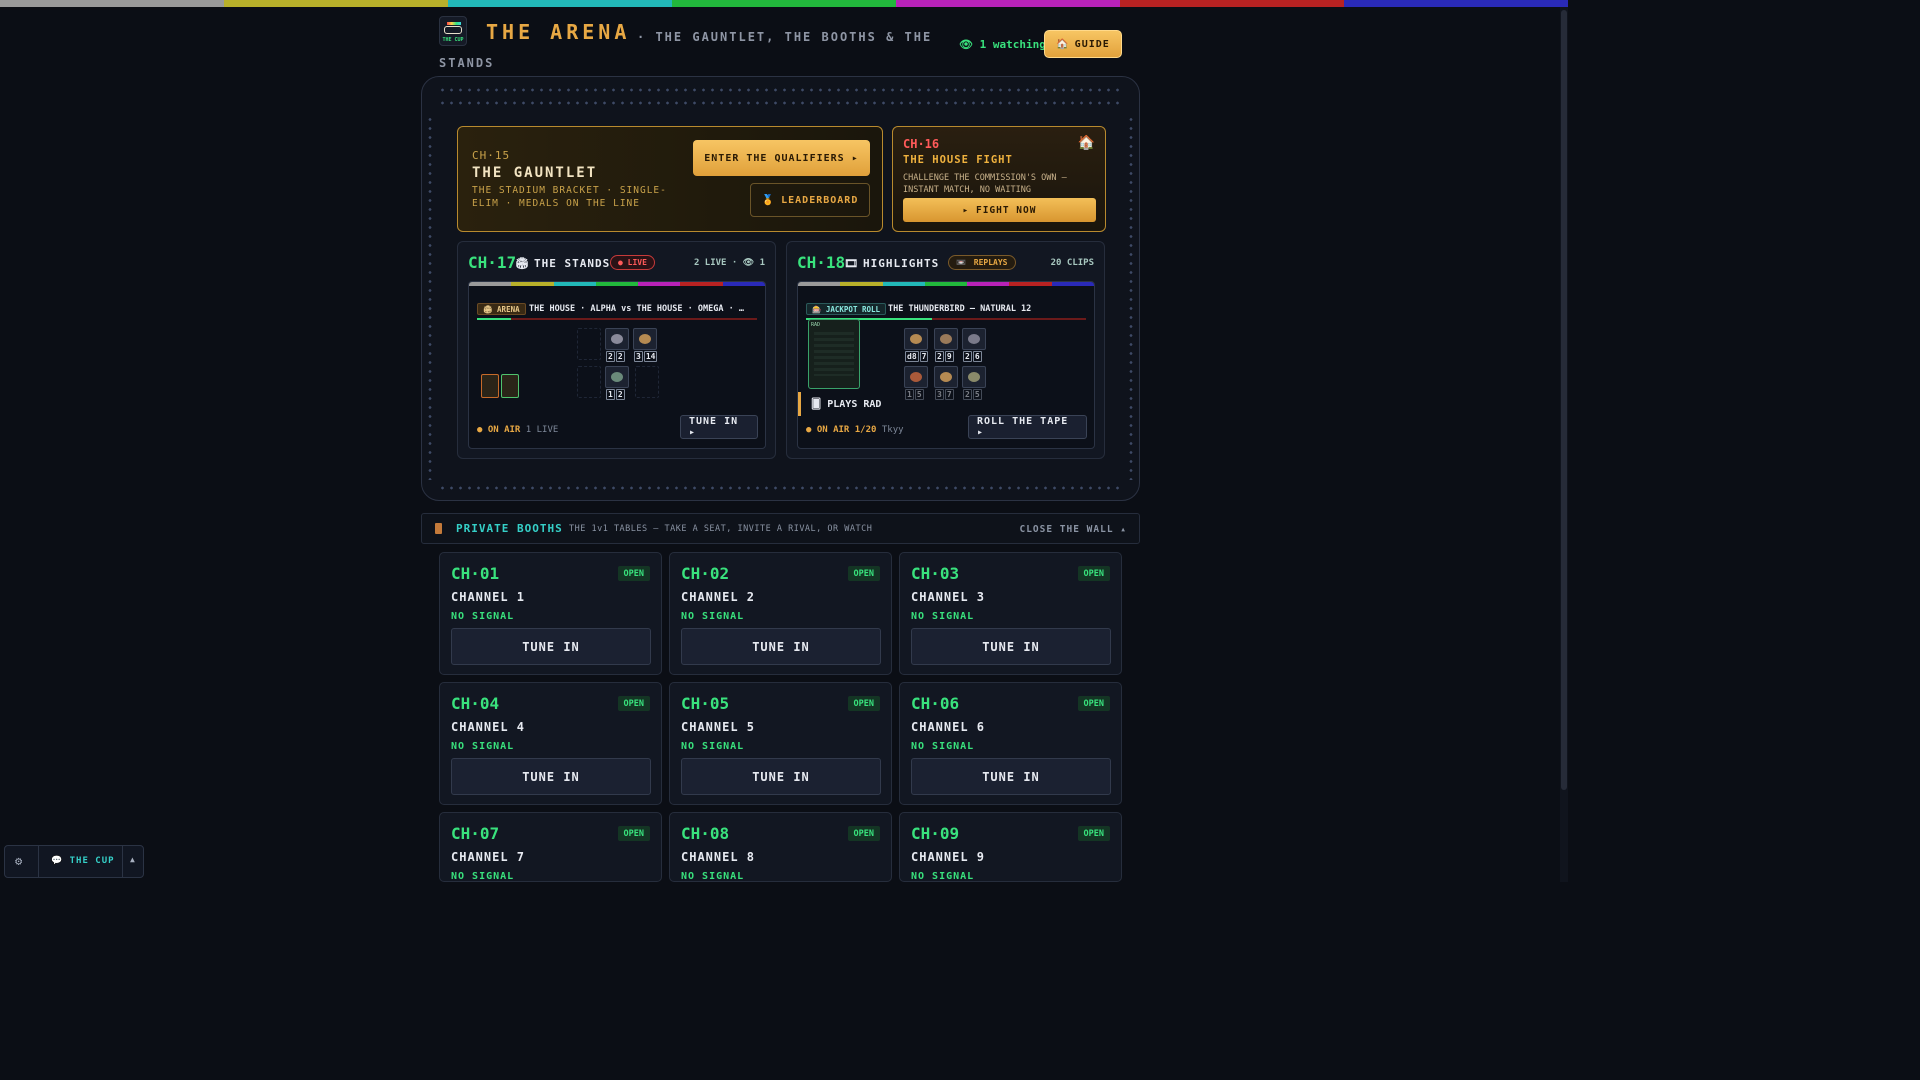  I want to click on marquee-lights-bottom, so click(780, 488).